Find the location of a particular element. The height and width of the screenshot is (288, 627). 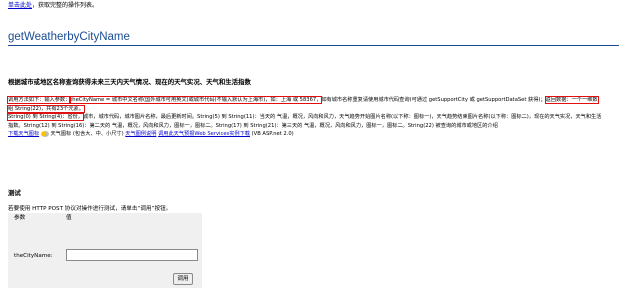

test-instruction: 若要使用 HTTP POST 协议对操作进行测试，请单击“调用”按钮。 is located at coordinates (90, 209).